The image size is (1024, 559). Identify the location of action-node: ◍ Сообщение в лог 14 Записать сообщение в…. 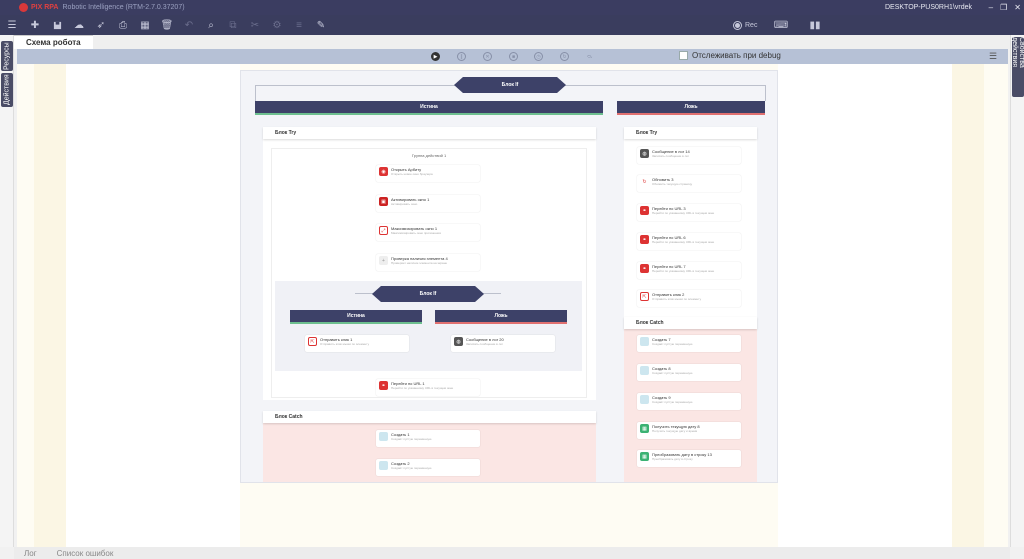
(689, 155).